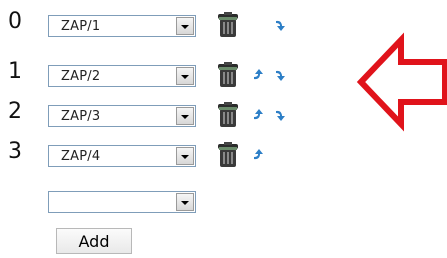  What do you see at coordinates (122, 26) in the screenshot?
I see `zap-select: ZAP/1` at bounding box center [122, 26].